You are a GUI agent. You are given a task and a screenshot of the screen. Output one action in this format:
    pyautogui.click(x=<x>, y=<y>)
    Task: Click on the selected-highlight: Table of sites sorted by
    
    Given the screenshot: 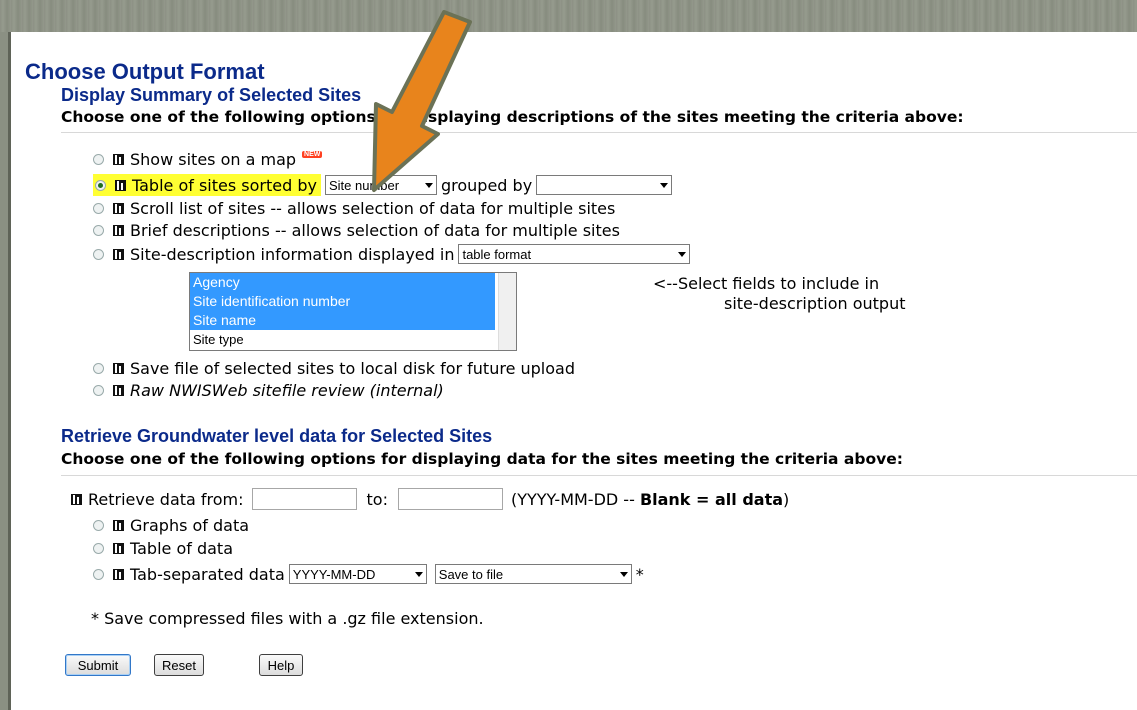 What is the action you would take?
    pyautogui.click(x=207, y=185)
    